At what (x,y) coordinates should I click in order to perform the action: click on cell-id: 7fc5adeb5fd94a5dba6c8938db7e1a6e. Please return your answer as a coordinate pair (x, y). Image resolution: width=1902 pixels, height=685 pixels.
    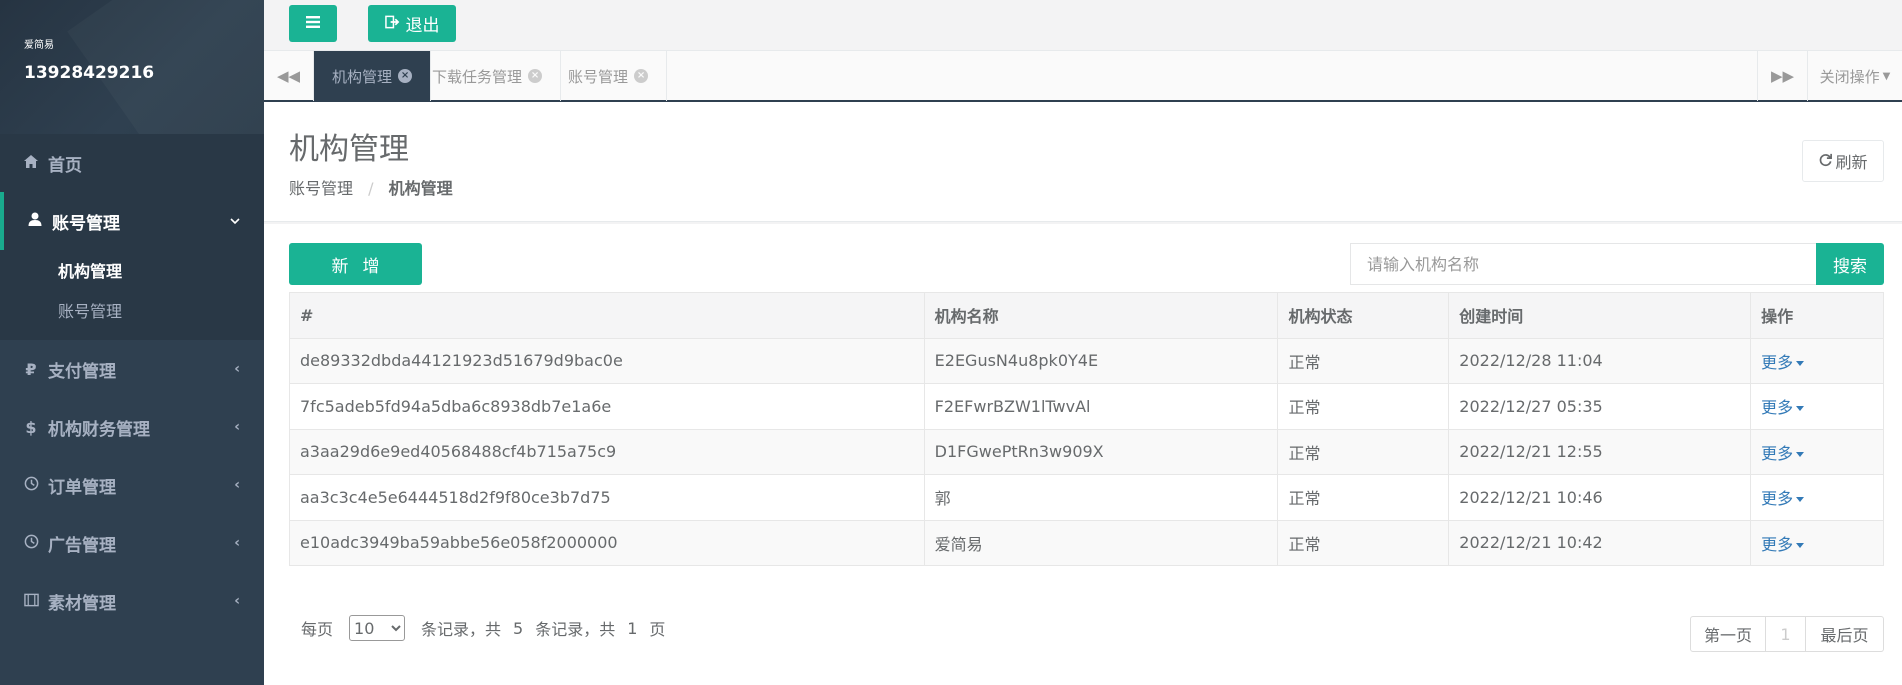
    Looking at the image, I should click on (607, 406).